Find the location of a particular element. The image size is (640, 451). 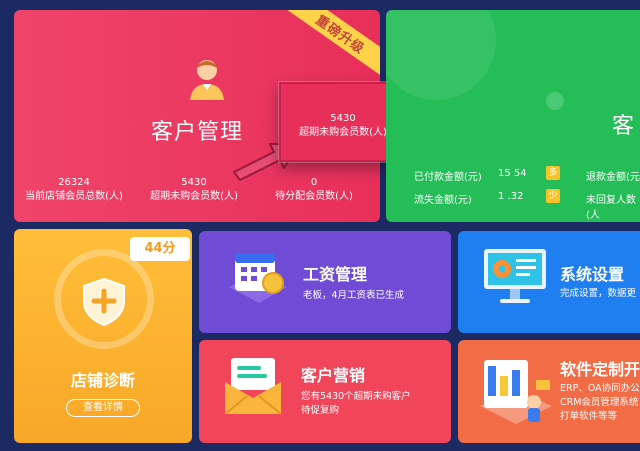

green-card-title: 客 is located at coordinates (623, 126).